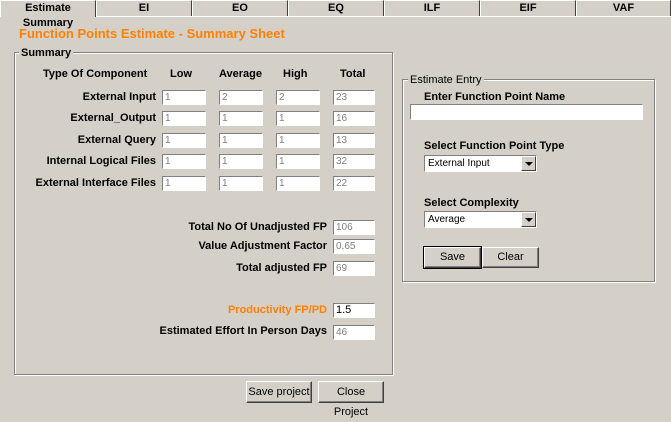 The height and width of the screenshot is (422, 671). I want to click on external-input-total-field: 23, so click(354, 97).